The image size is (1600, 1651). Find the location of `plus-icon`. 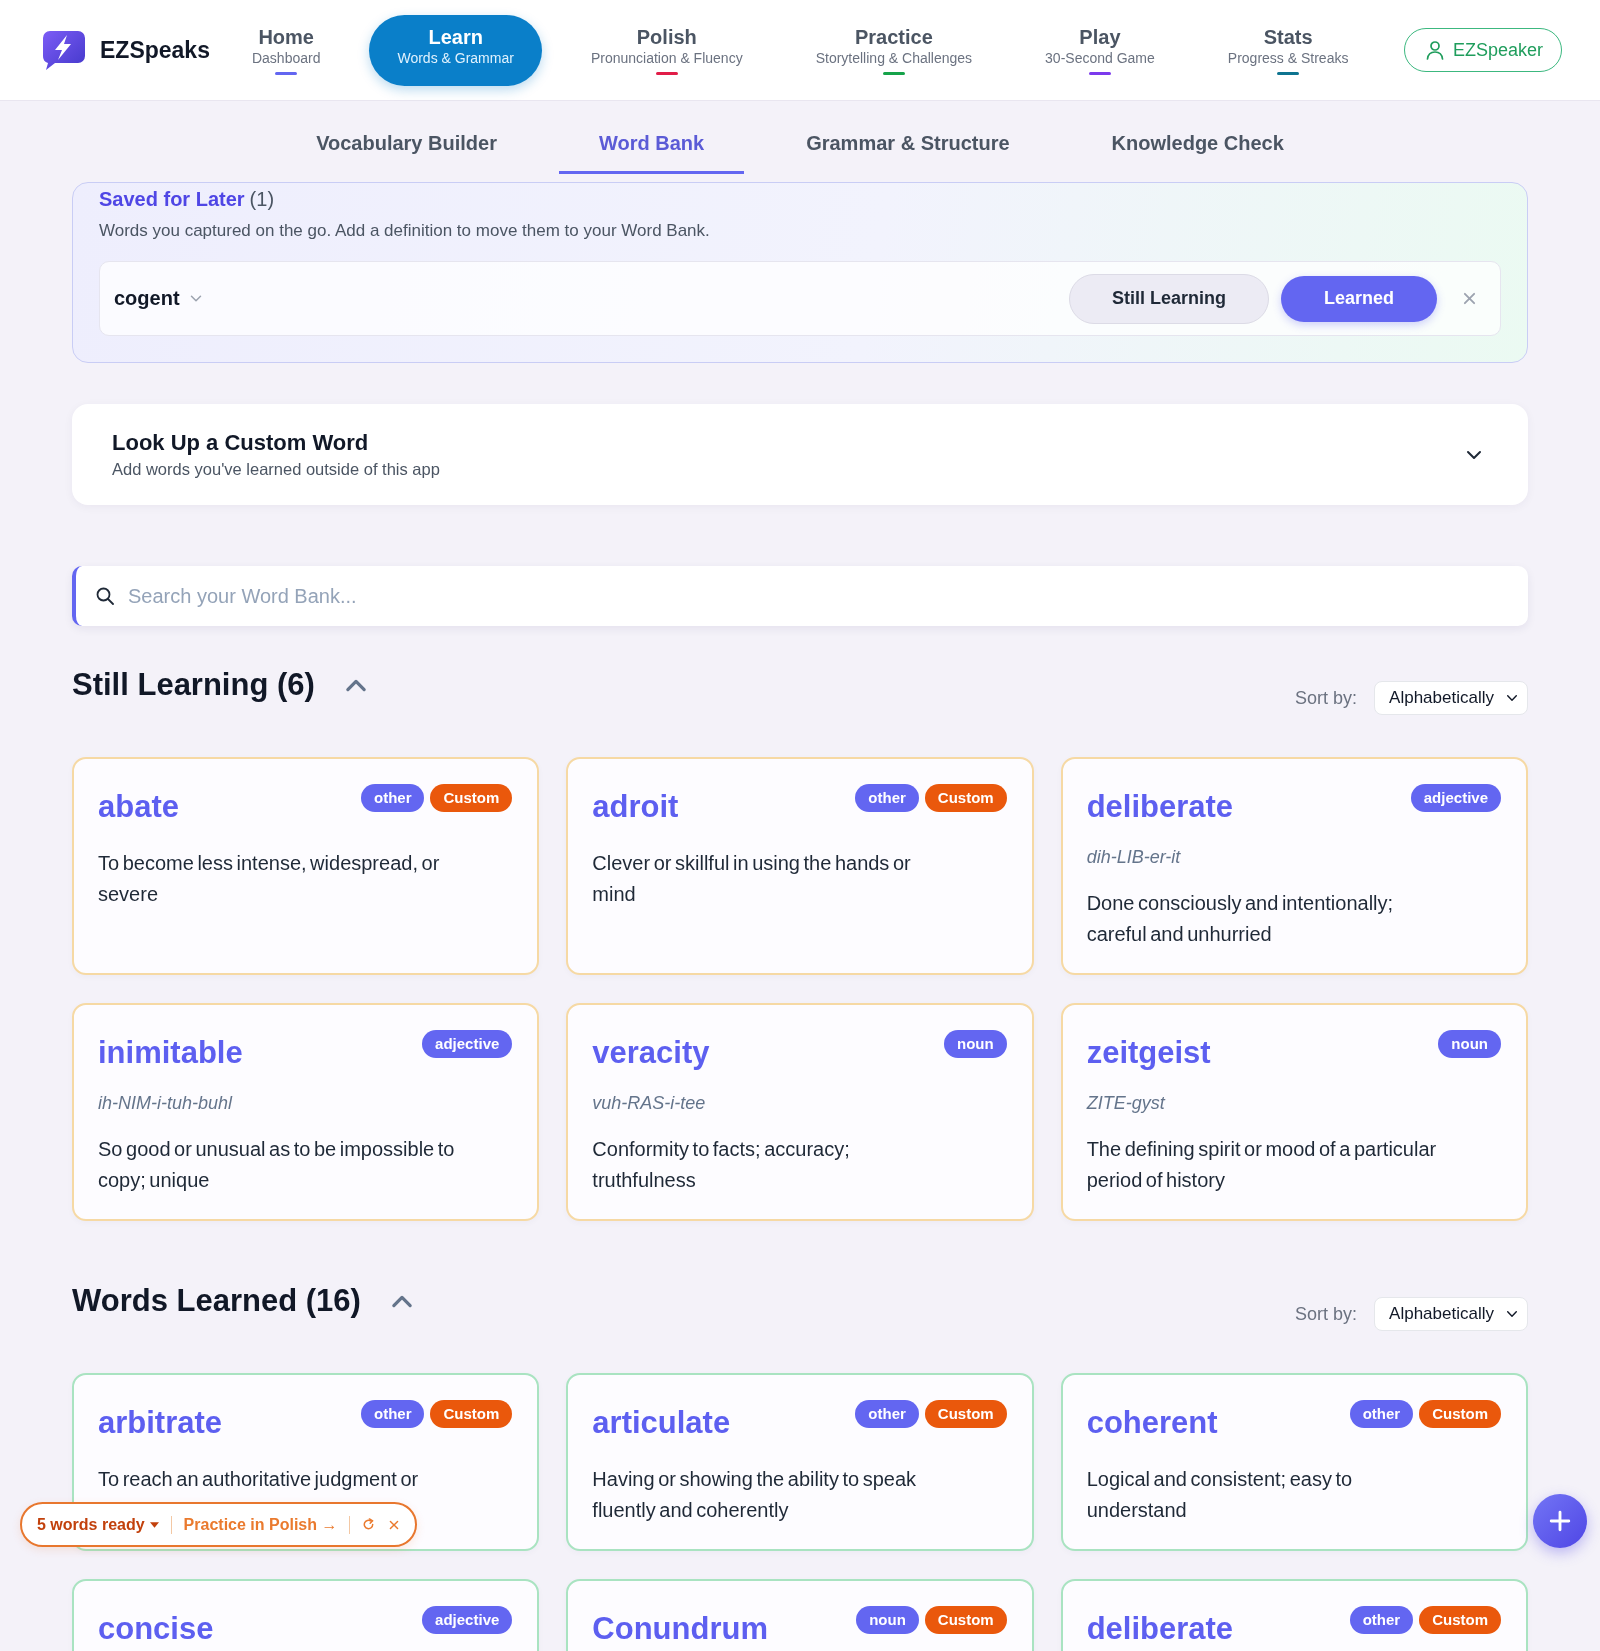

plus-icon is located at coordinates (1560, 1521).